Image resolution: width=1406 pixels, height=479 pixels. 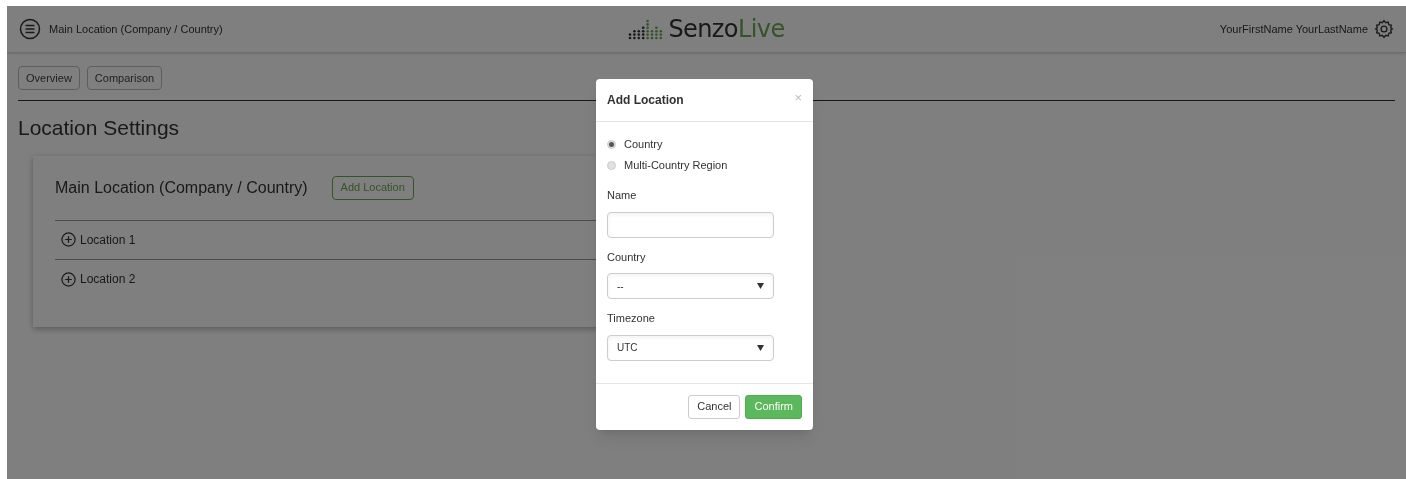 What do you see at coordinates (704, 144) in the screenshot?
I see `radio-option: Country` at bounding box center [704, 144].